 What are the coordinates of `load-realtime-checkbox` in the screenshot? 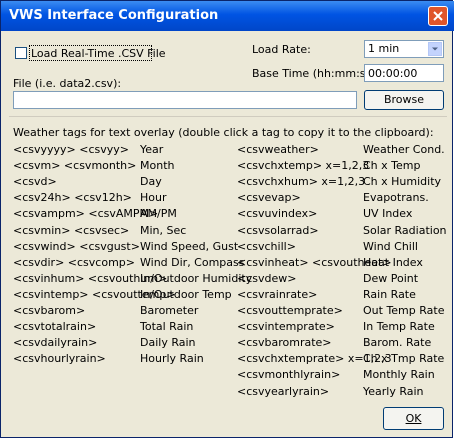 It's located at (21, 53).